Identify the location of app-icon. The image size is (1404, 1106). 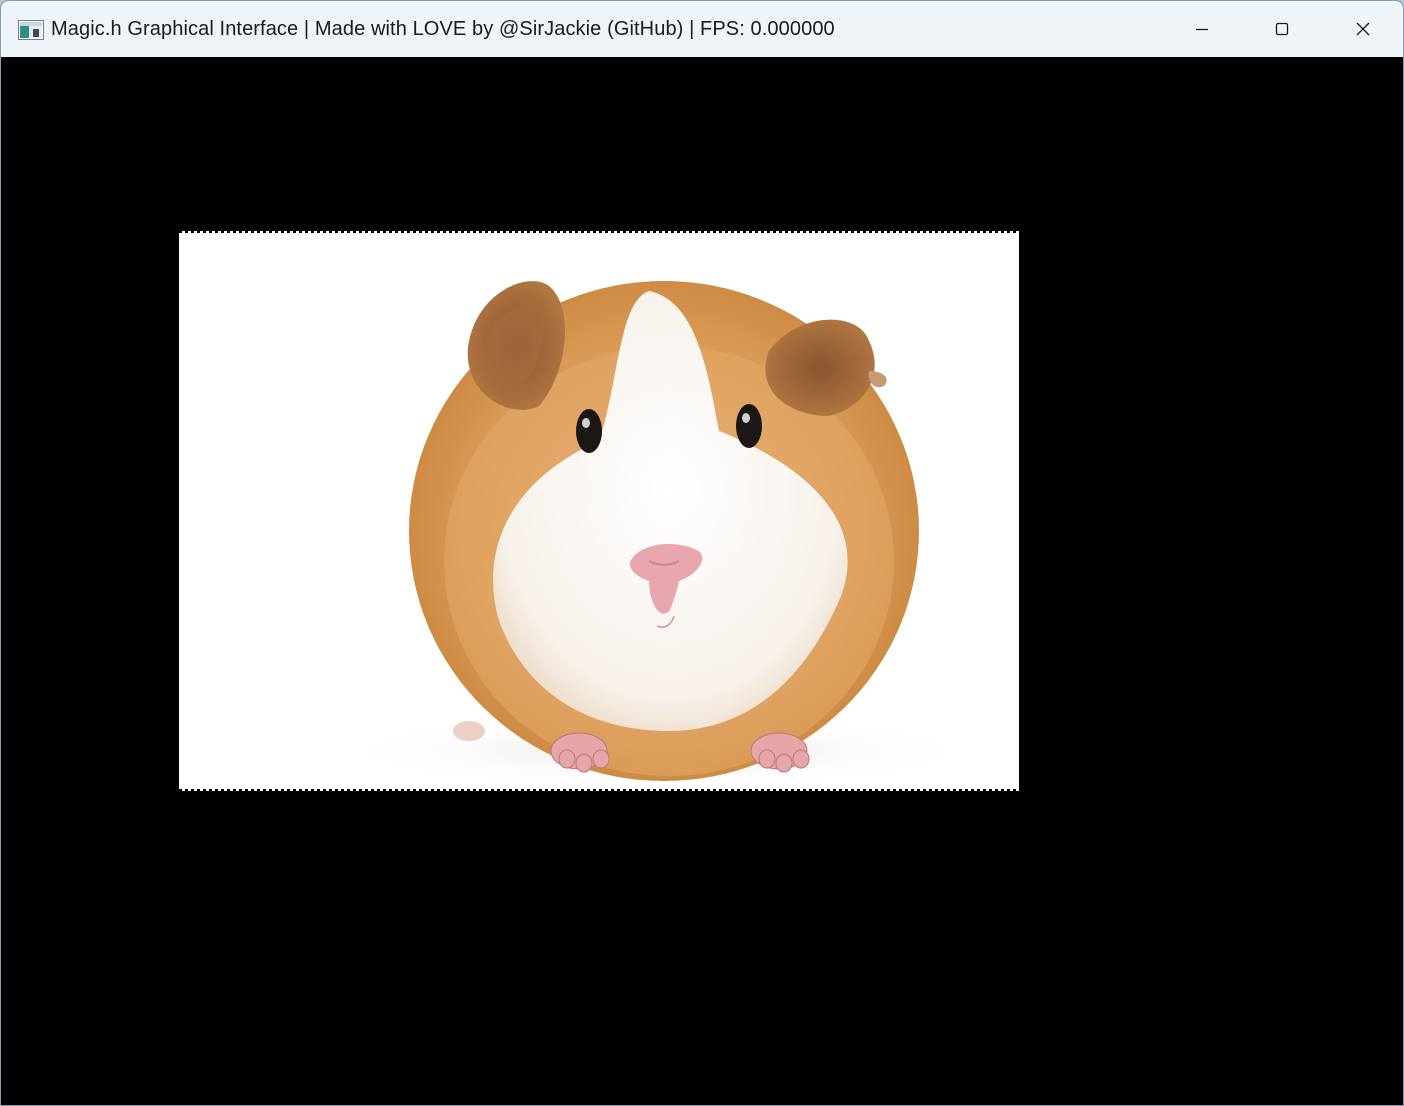
(31, 30).